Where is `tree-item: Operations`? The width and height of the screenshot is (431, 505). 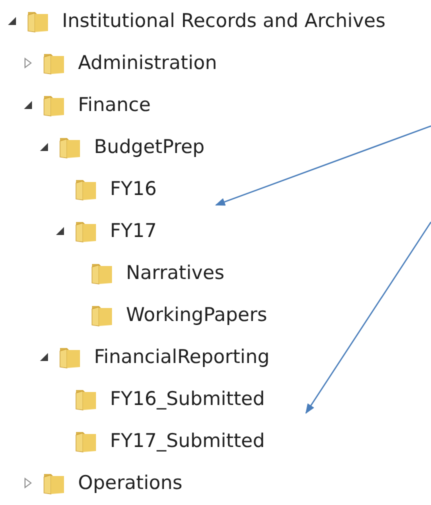
tree-item: Operations is located at coordinates (130, 483).